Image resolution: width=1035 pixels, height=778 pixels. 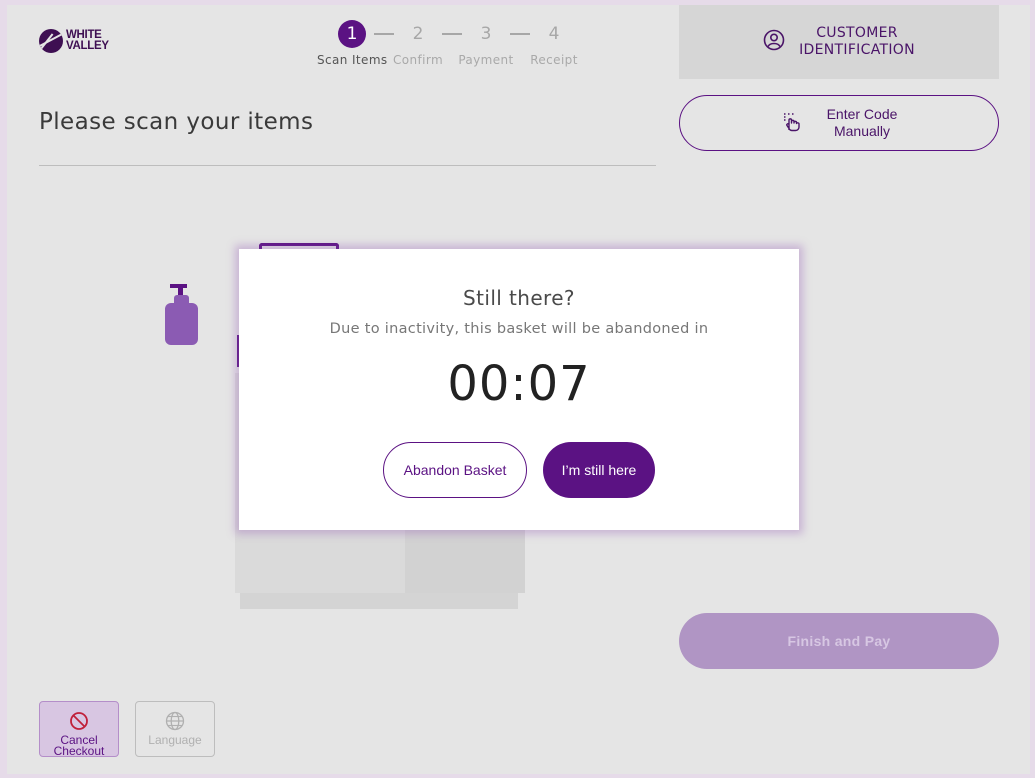 What do you see at coordinates (519, 298) in the screenshot?
I see `dialog-title: Still there?` at bounding box center [519, 298].